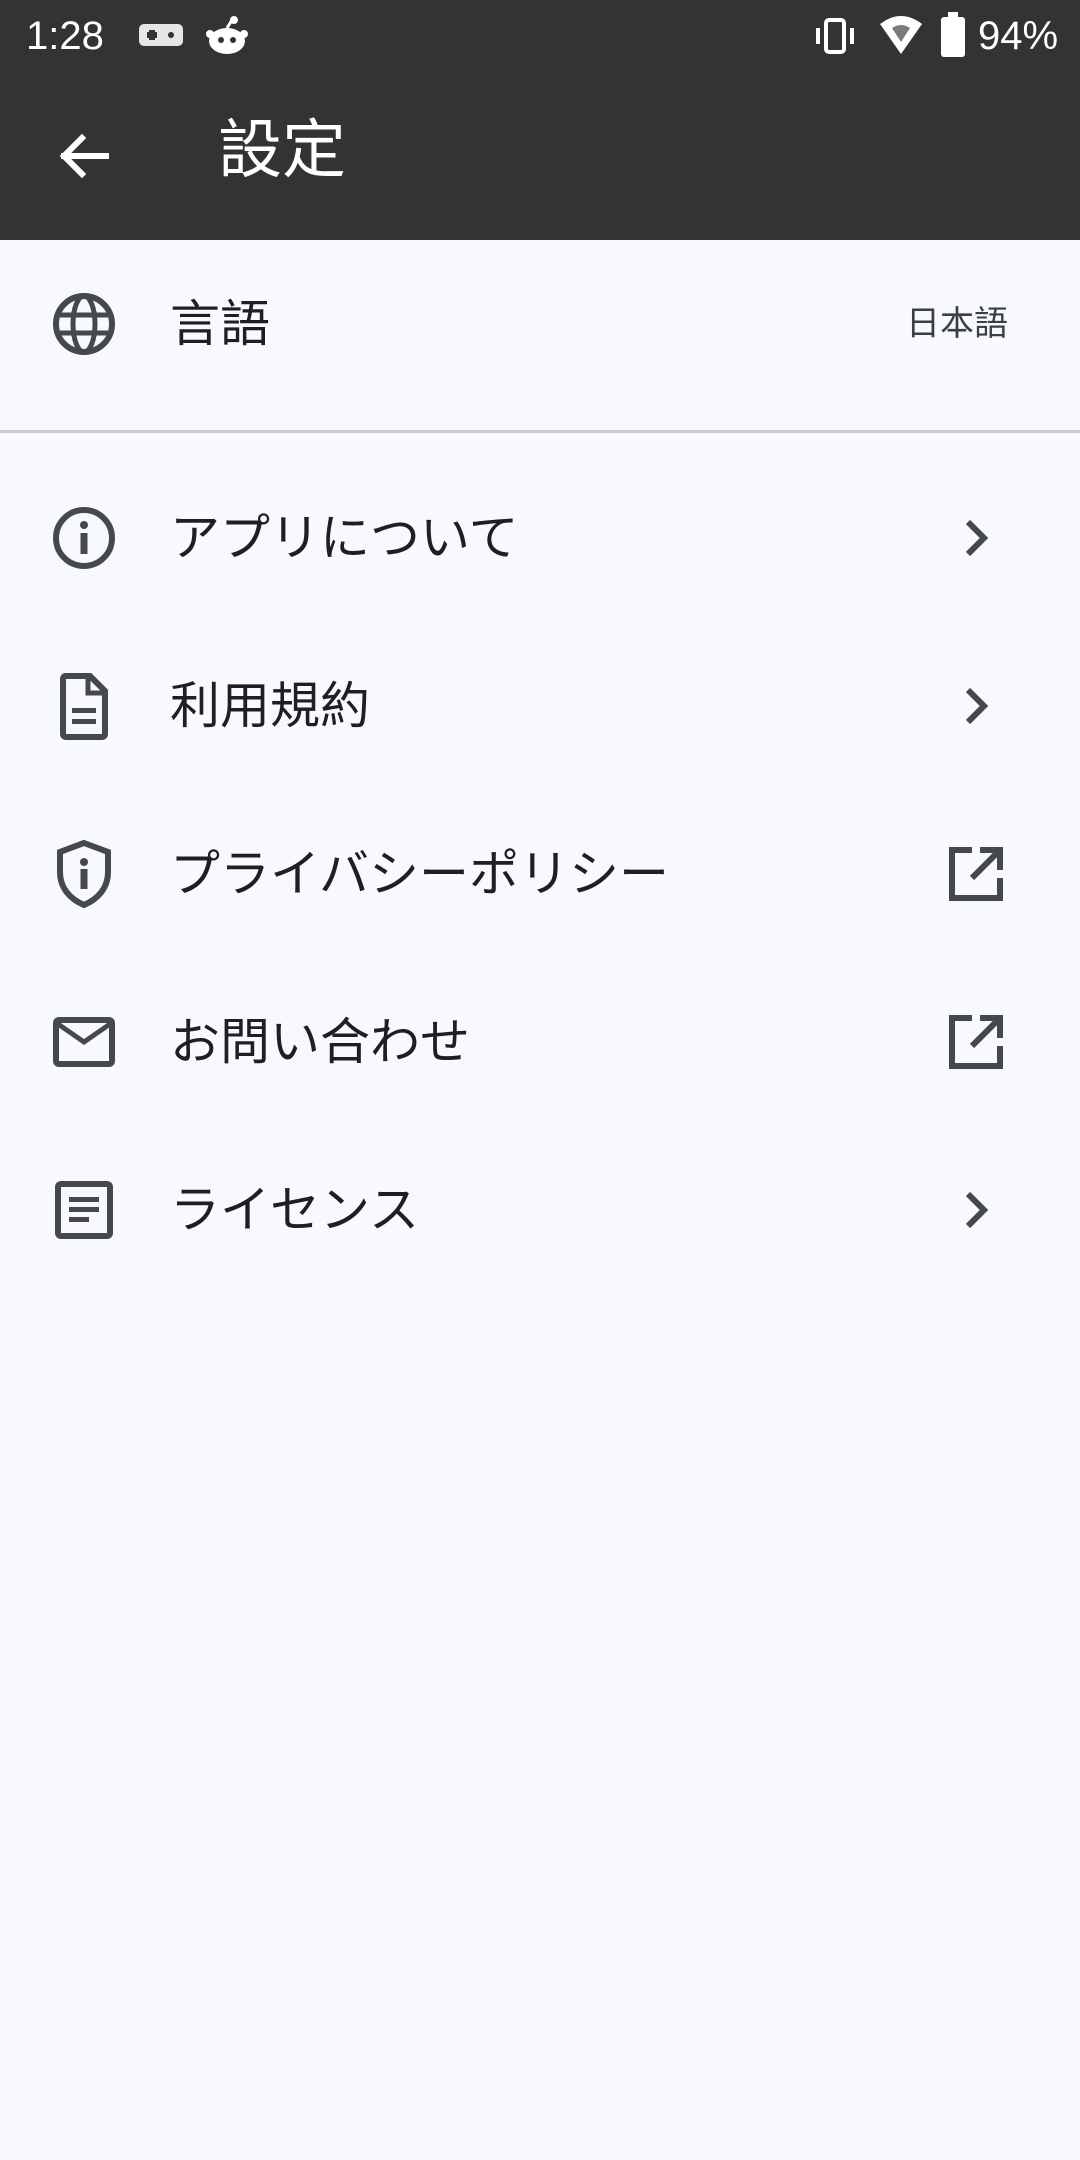 Image resolution: width=1080 pixels, height=2160 pixels. I want to click on status-time: 1:28, so click(65, 36).